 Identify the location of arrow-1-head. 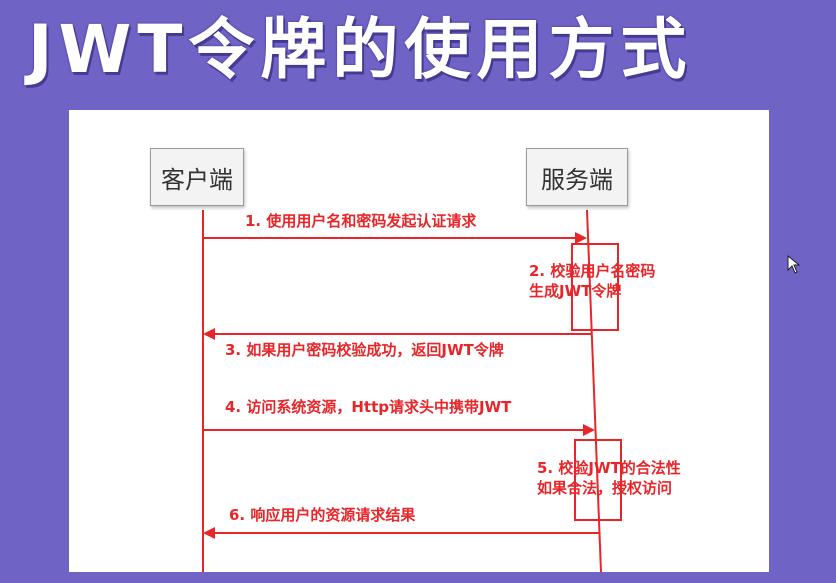
(581, 238).